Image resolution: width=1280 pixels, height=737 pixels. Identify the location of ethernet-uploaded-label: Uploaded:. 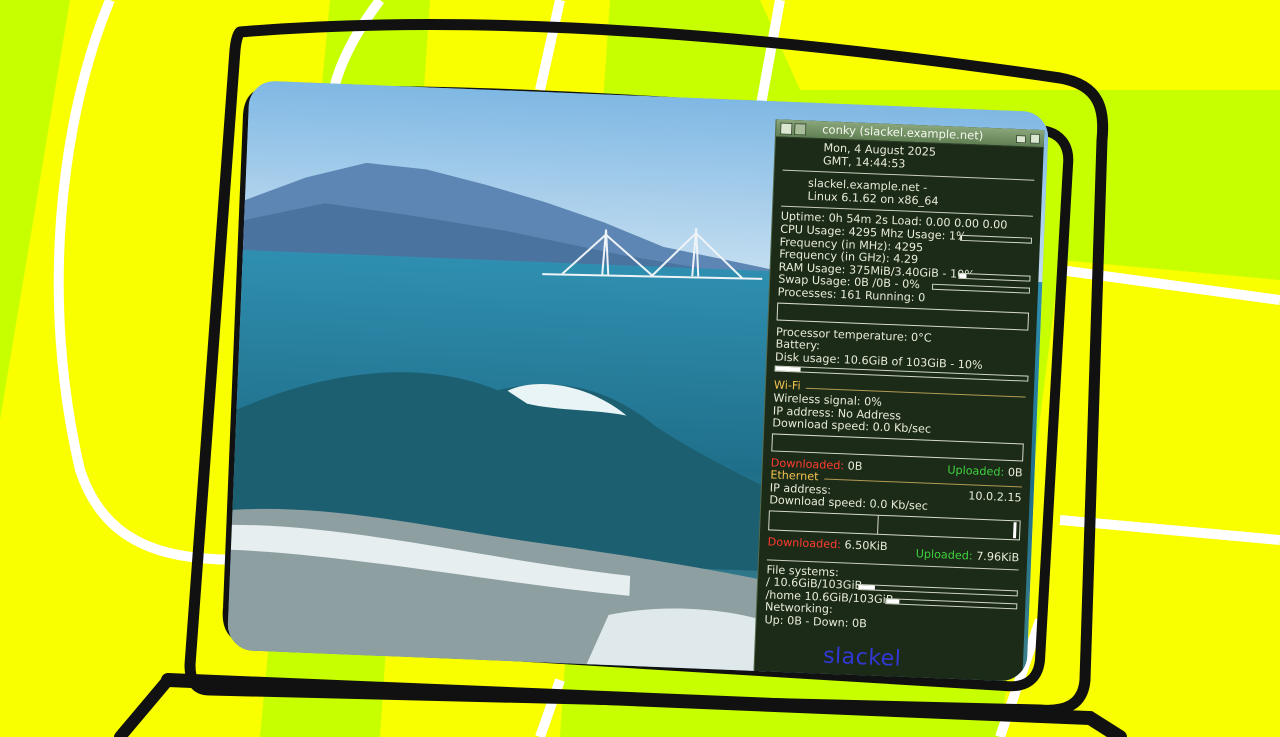
(944, 555).